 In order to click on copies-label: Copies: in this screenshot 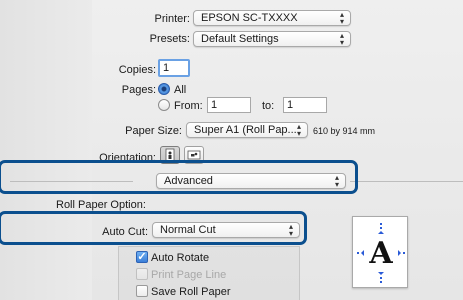, I will do `click(137, 70)`.